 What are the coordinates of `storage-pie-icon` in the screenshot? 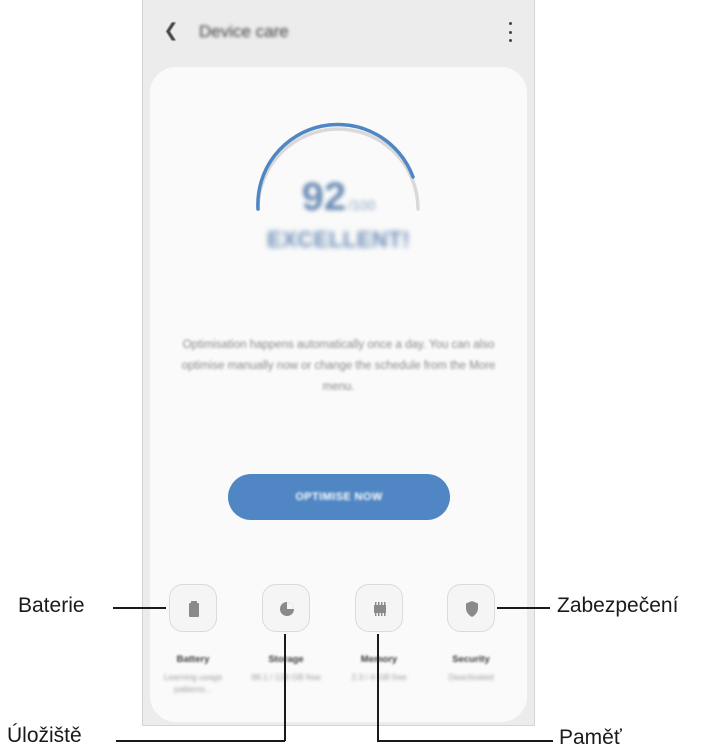 It's located at (287, 609).